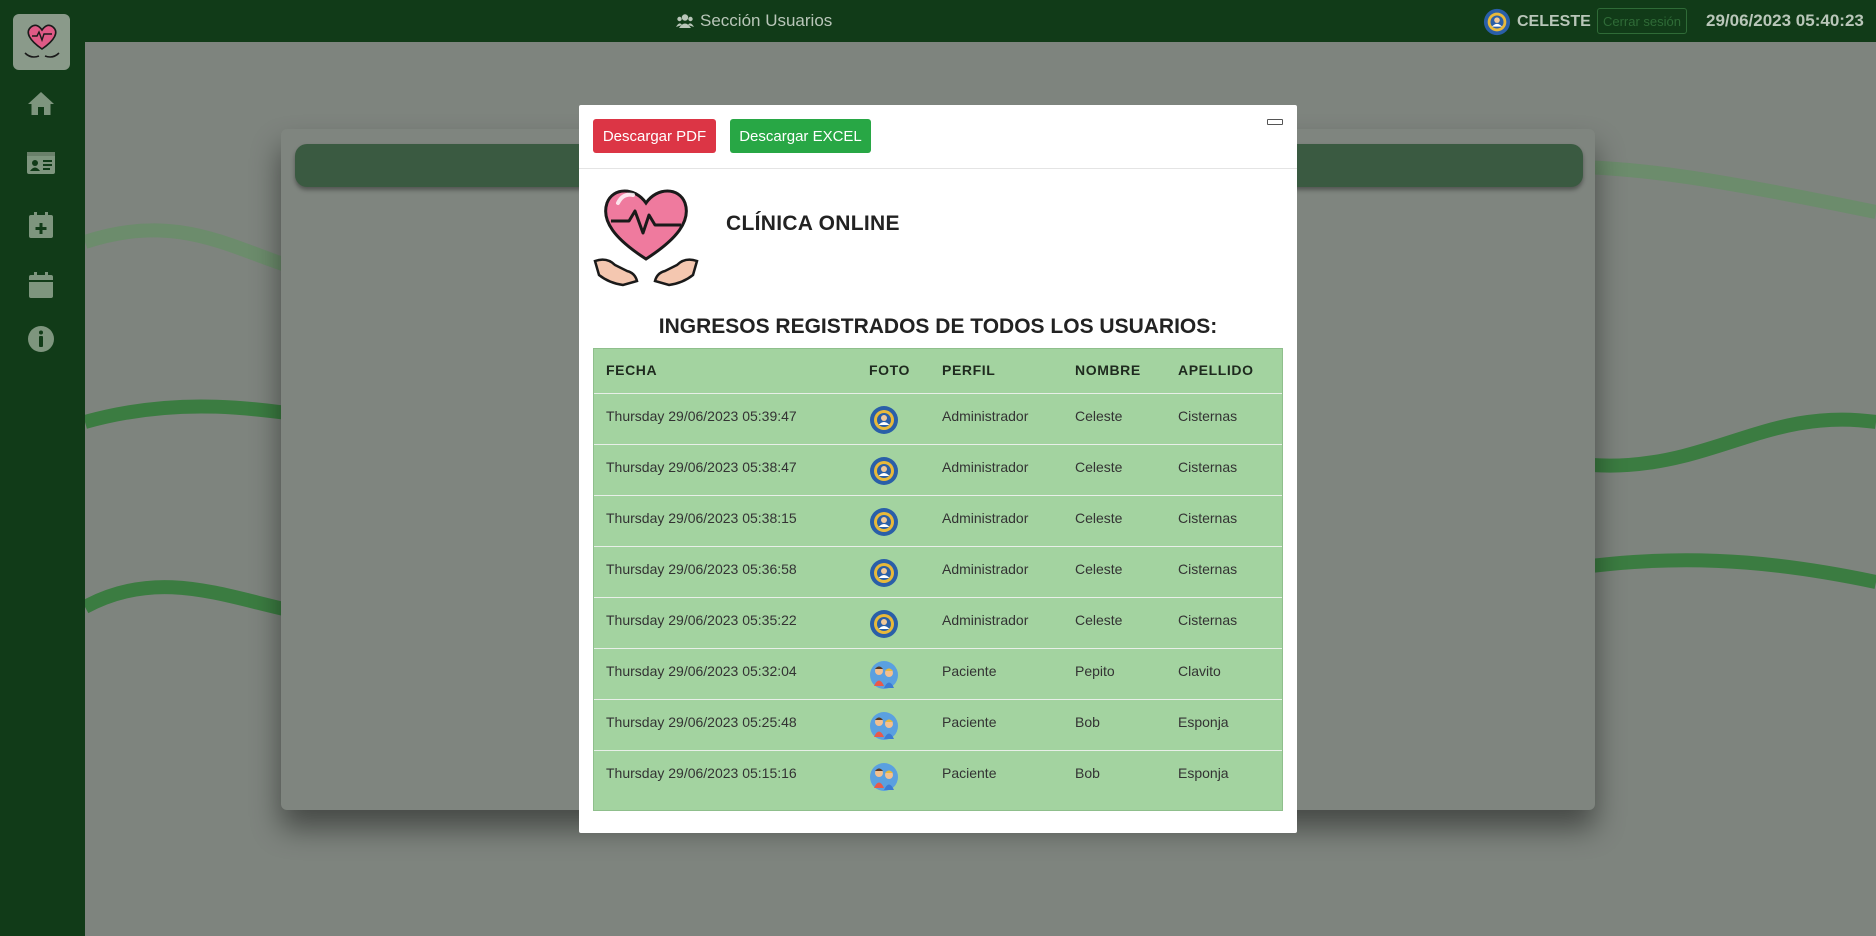  What do you see at coordinates (701, 518) in the screenshot?
I see `cell-fecha: Thursday 29/06/2023 05:38:15` at bounding box center [701, 518].